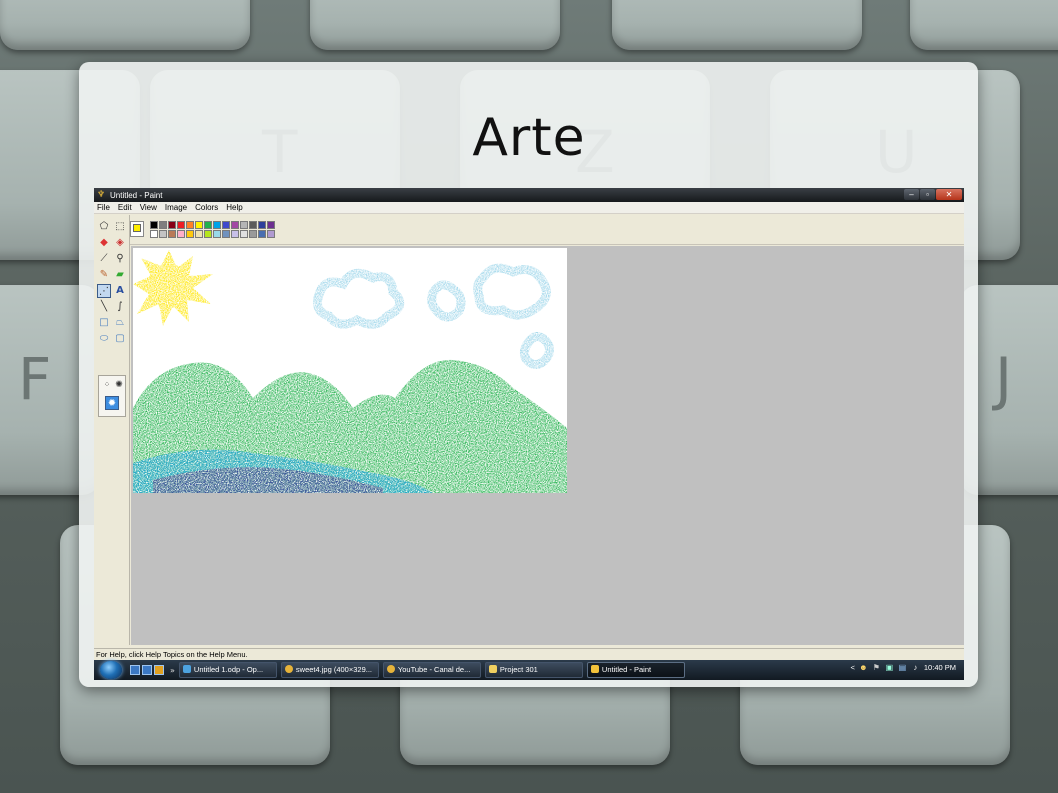  What do you see at coordinates (120, 339) in the screenshot?
I see `rounded-rect-icon: ▢` at bounding box center [120, 339].